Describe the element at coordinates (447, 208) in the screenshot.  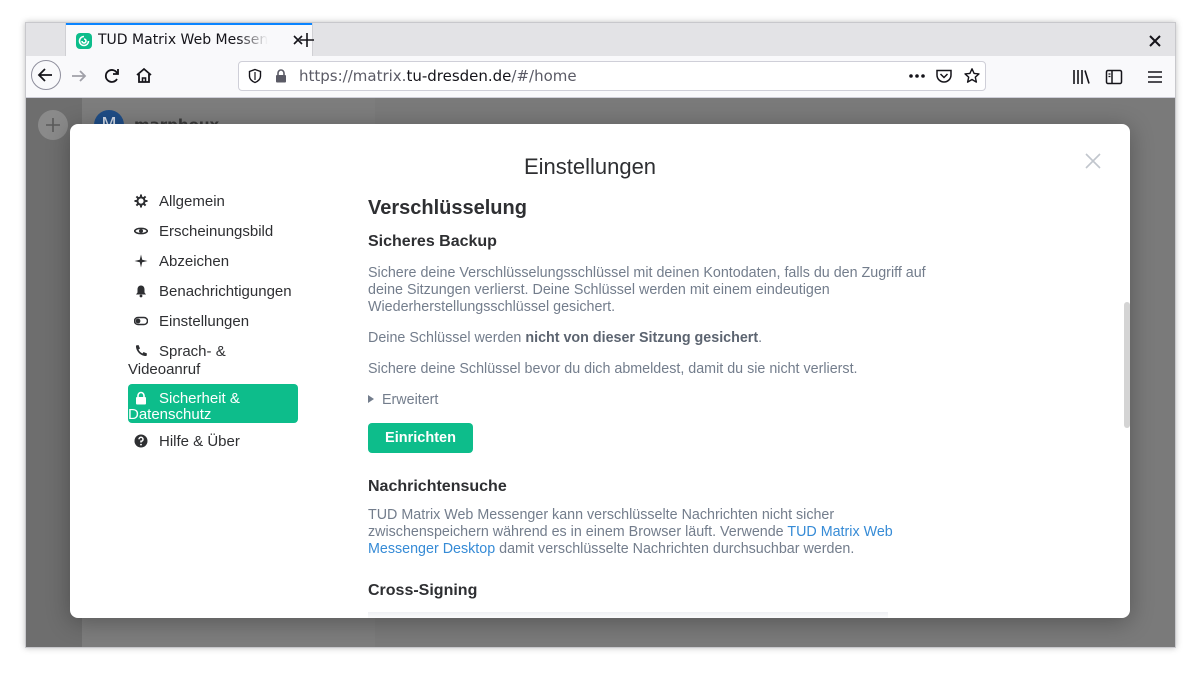
I see `section-title: Verschlüsselung` at that location.